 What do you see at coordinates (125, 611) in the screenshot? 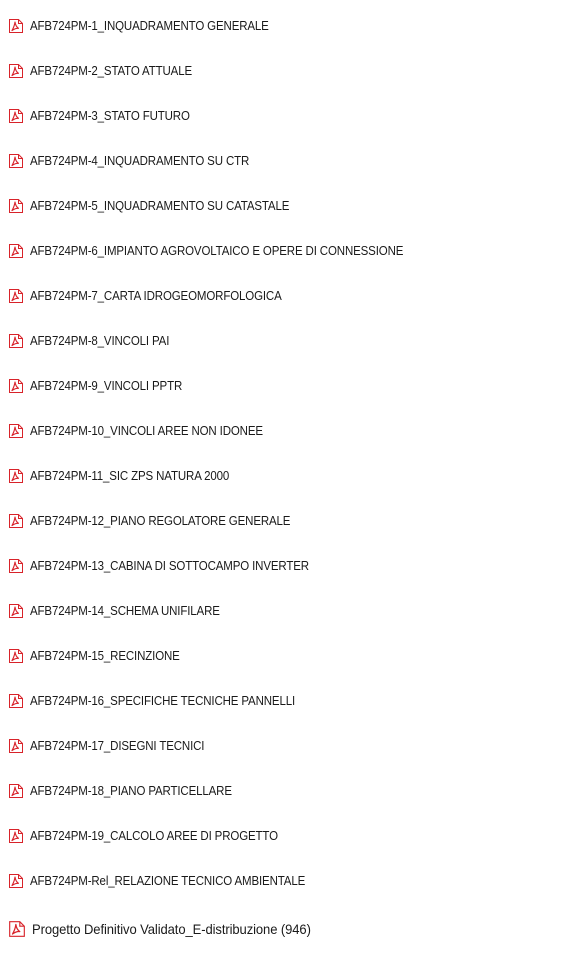
I see `file-name: AFB724PM-14_SCHEMA UNIFILARE` at bounding box center [125, 611].